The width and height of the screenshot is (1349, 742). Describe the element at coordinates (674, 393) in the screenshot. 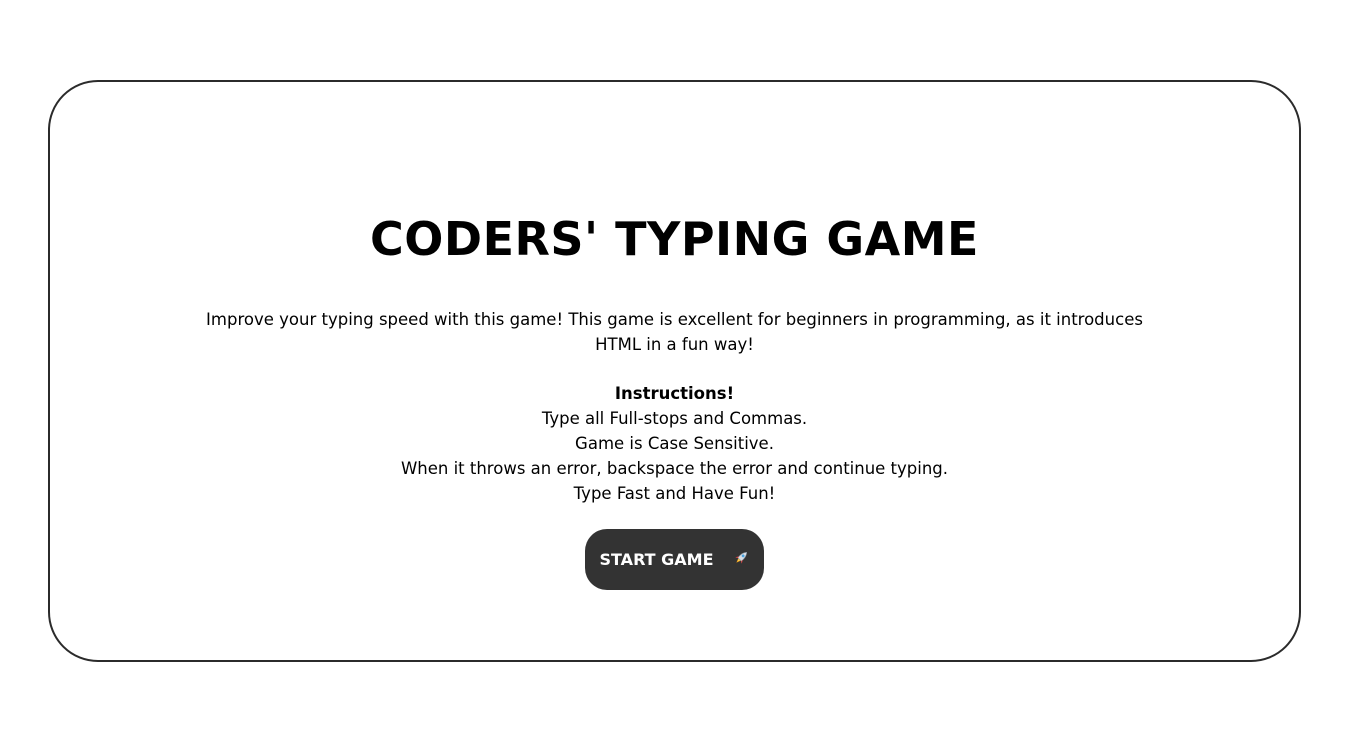

I see `instructions-heading: Instructions!` at that location.